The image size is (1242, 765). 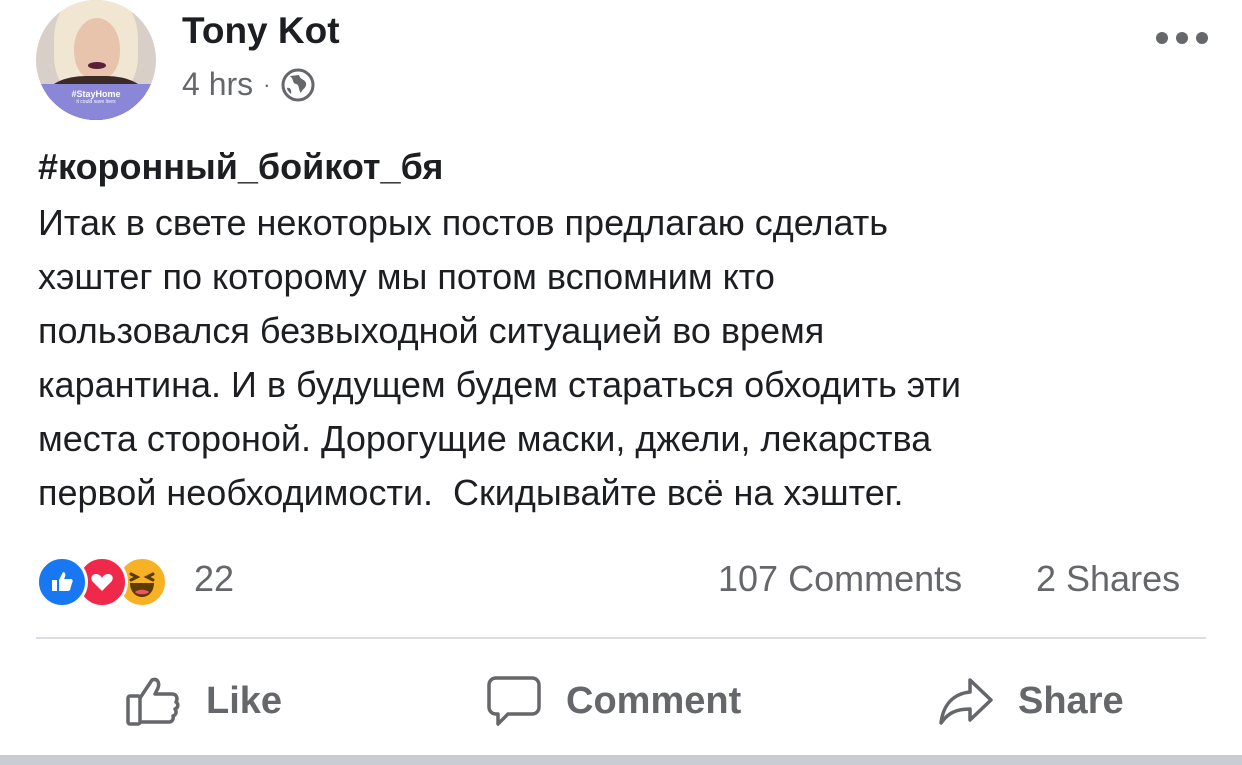 What do you see at coordinates (96, 94) in the screenshot?
I see `avatar-frame-title: #StayHome` at bounding box center [96, 94].